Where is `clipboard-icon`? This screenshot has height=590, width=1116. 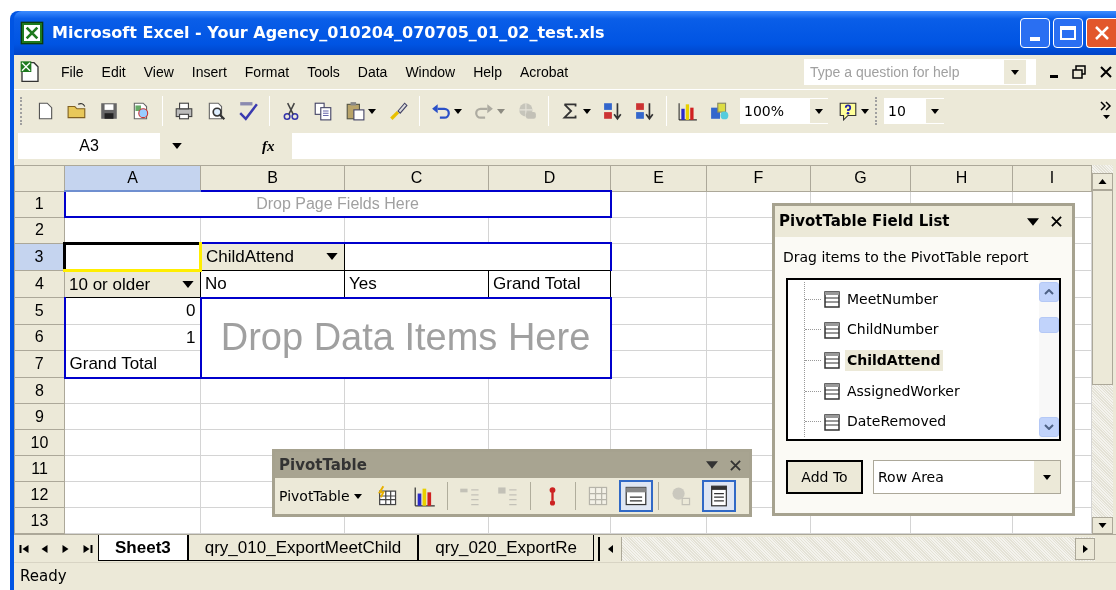
clipboard-icon is located at coordinates (355, 111).